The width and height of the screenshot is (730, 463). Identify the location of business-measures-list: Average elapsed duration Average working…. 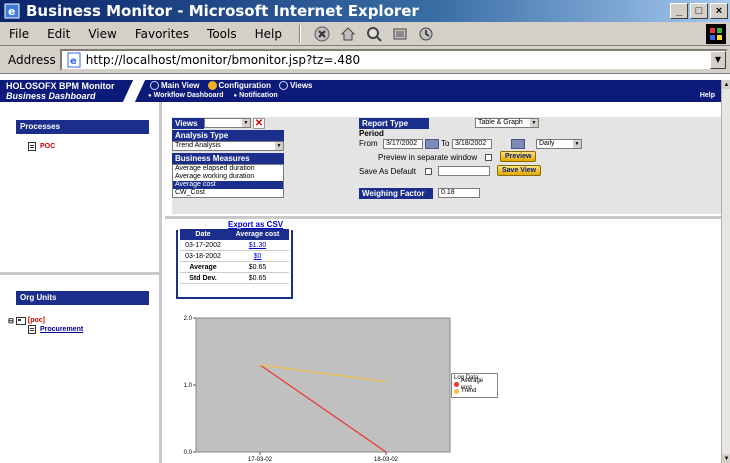
(228, 181).